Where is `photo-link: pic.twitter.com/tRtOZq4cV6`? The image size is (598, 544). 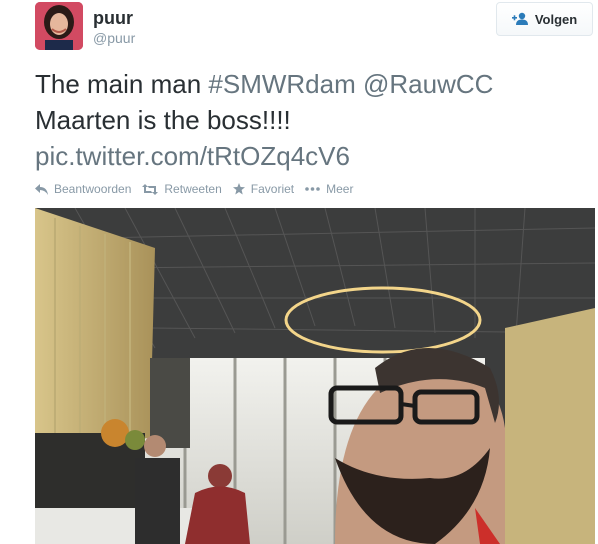 photo-link: pic.twitter.com/tRtOZq4cV6 is located at coordinates (192, 156).